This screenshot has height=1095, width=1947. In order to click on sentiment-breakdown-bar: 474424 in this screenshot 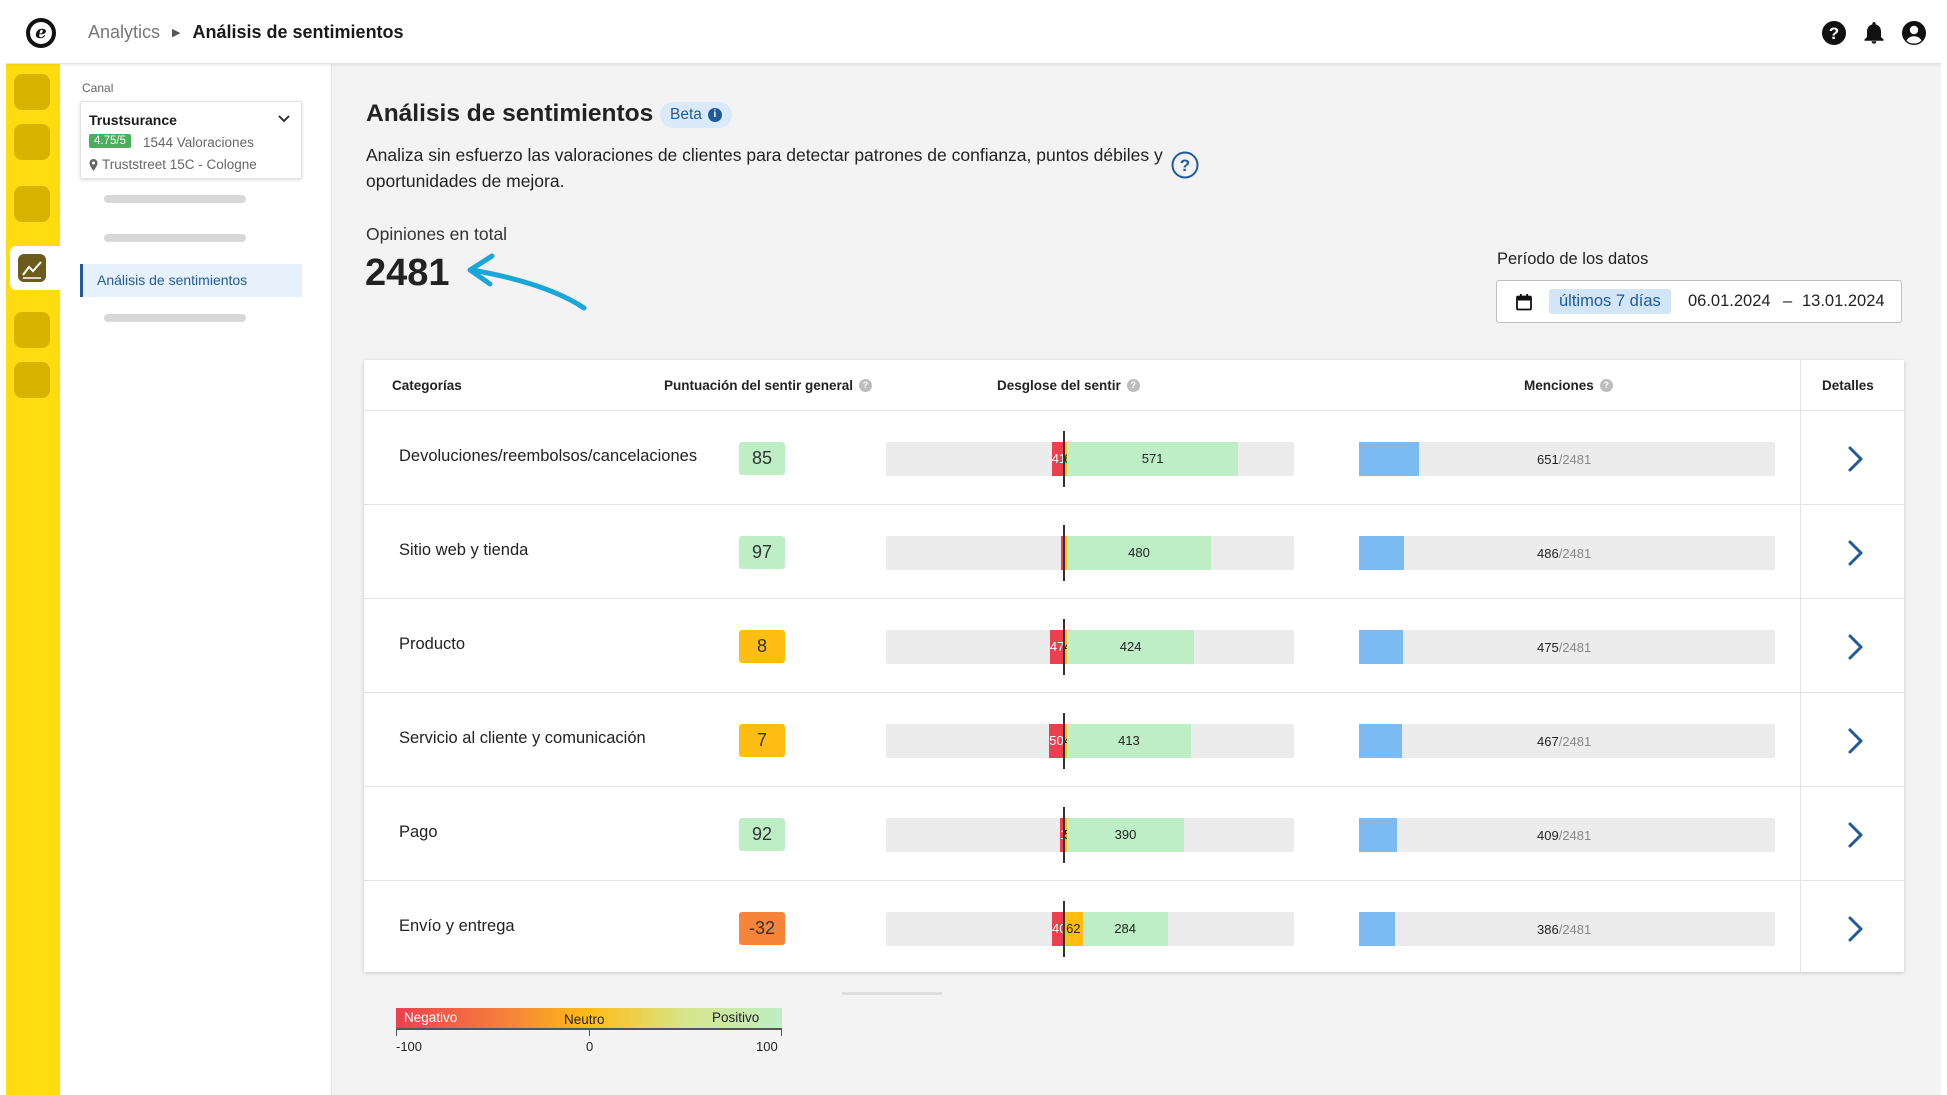, I will do `click(1090, 647)`.